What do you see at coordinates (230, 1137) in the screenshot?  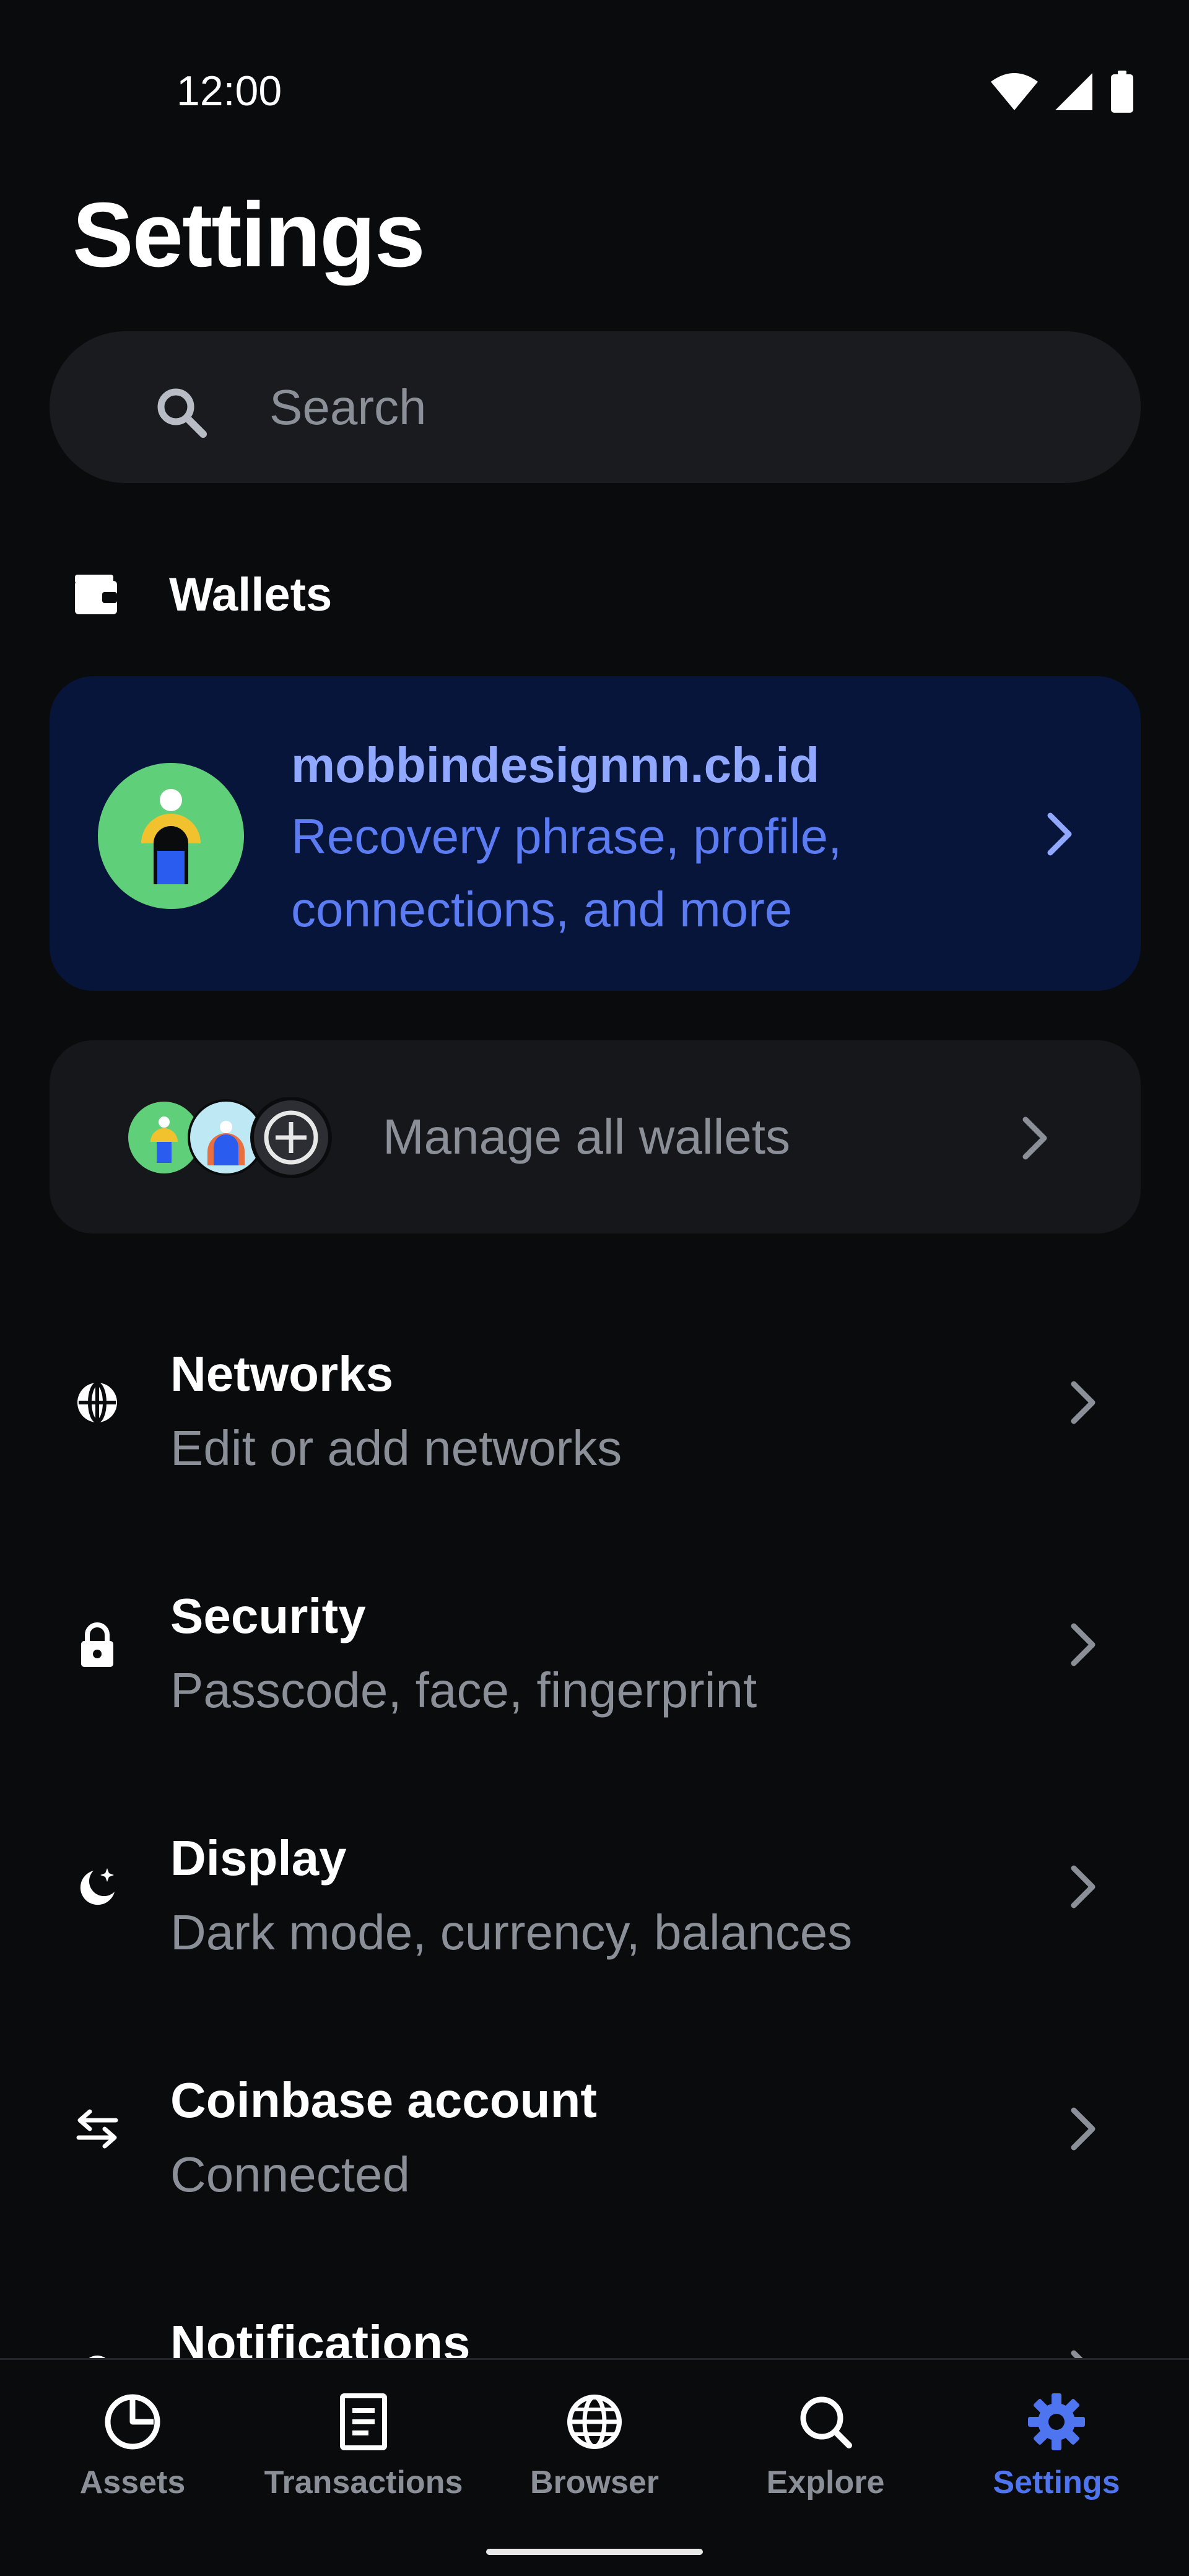 I see `wallet-avatars-stack` at bounding box center [230, 1137].